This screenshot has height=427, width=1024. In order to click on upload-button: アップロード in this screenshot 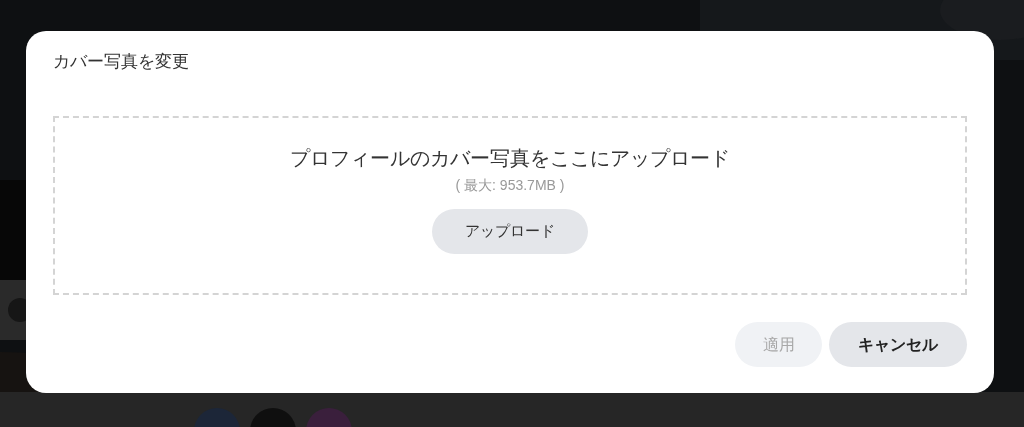, I will do `click(510, 231)`.